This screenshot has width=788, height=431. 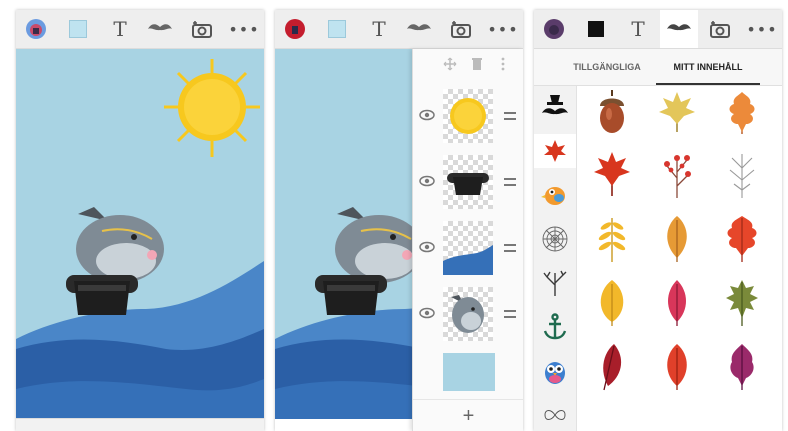 What do you see at coordinates (468, 415) in the screenshot?
I see `add-layer-button: +` at bounding box center [468, 415].